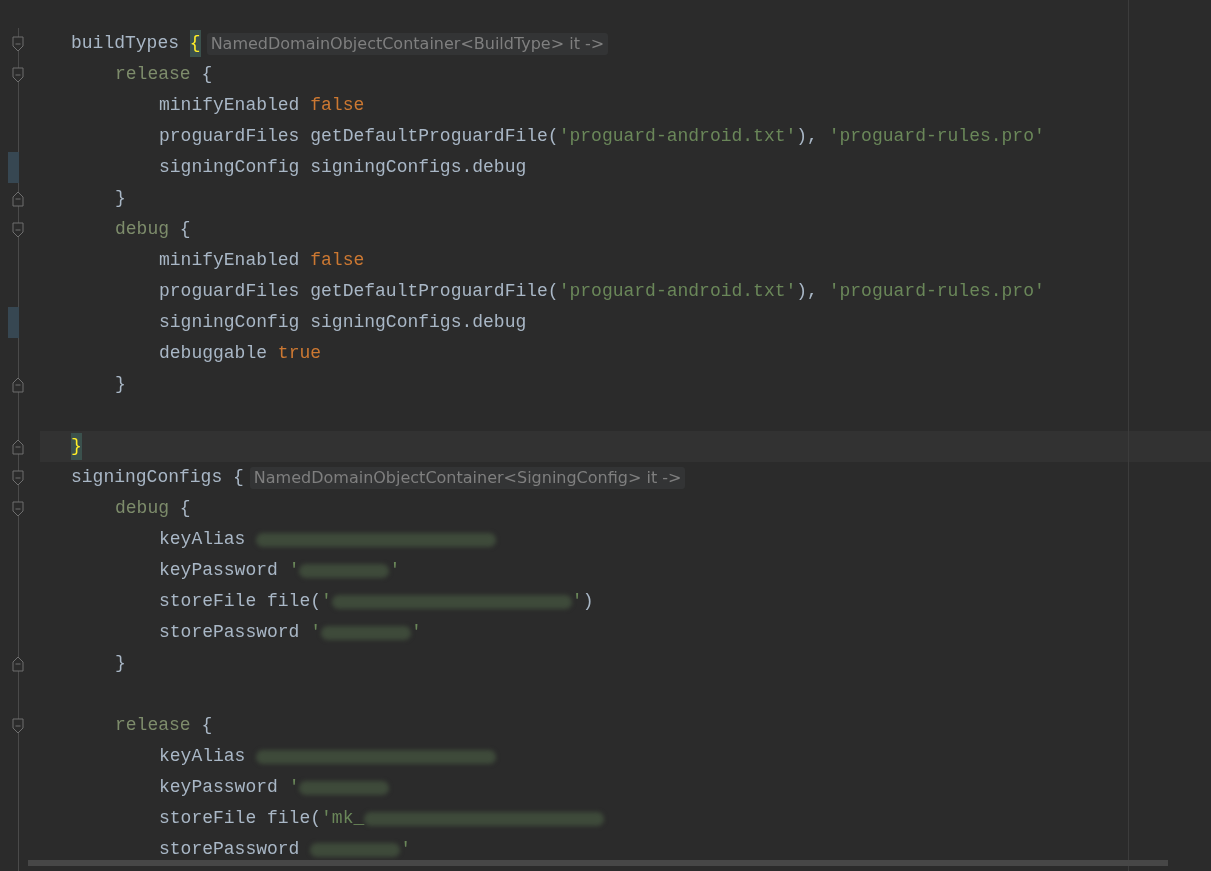 This screenshot has width=1211, height=871. What do you see at coordinates (343, 818) in the screenshot?
I see `code-string: 'mk_` at bounding box center [343, 818].